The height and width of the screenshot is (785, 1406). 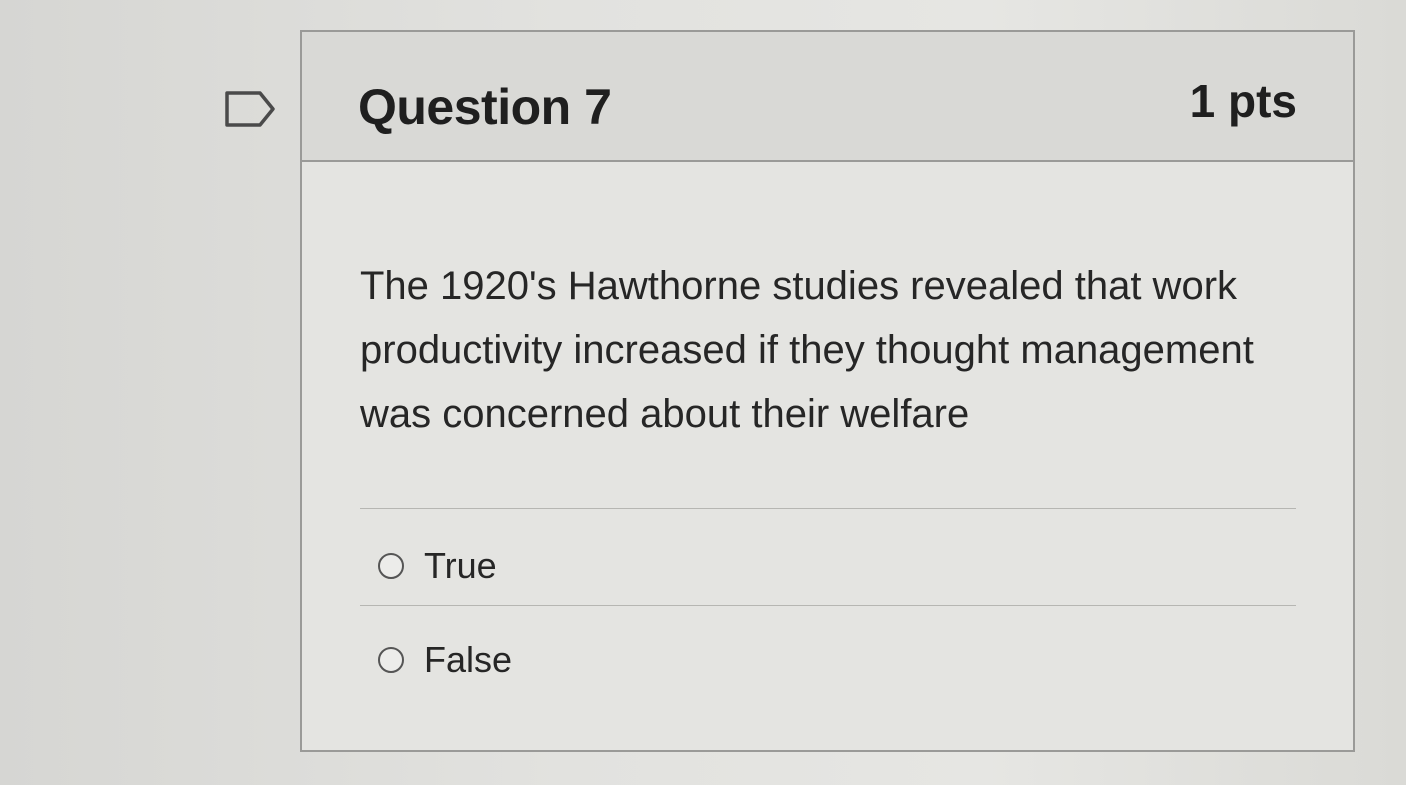 I want to click on answer-option-true: True, so click(x=437, y=566).